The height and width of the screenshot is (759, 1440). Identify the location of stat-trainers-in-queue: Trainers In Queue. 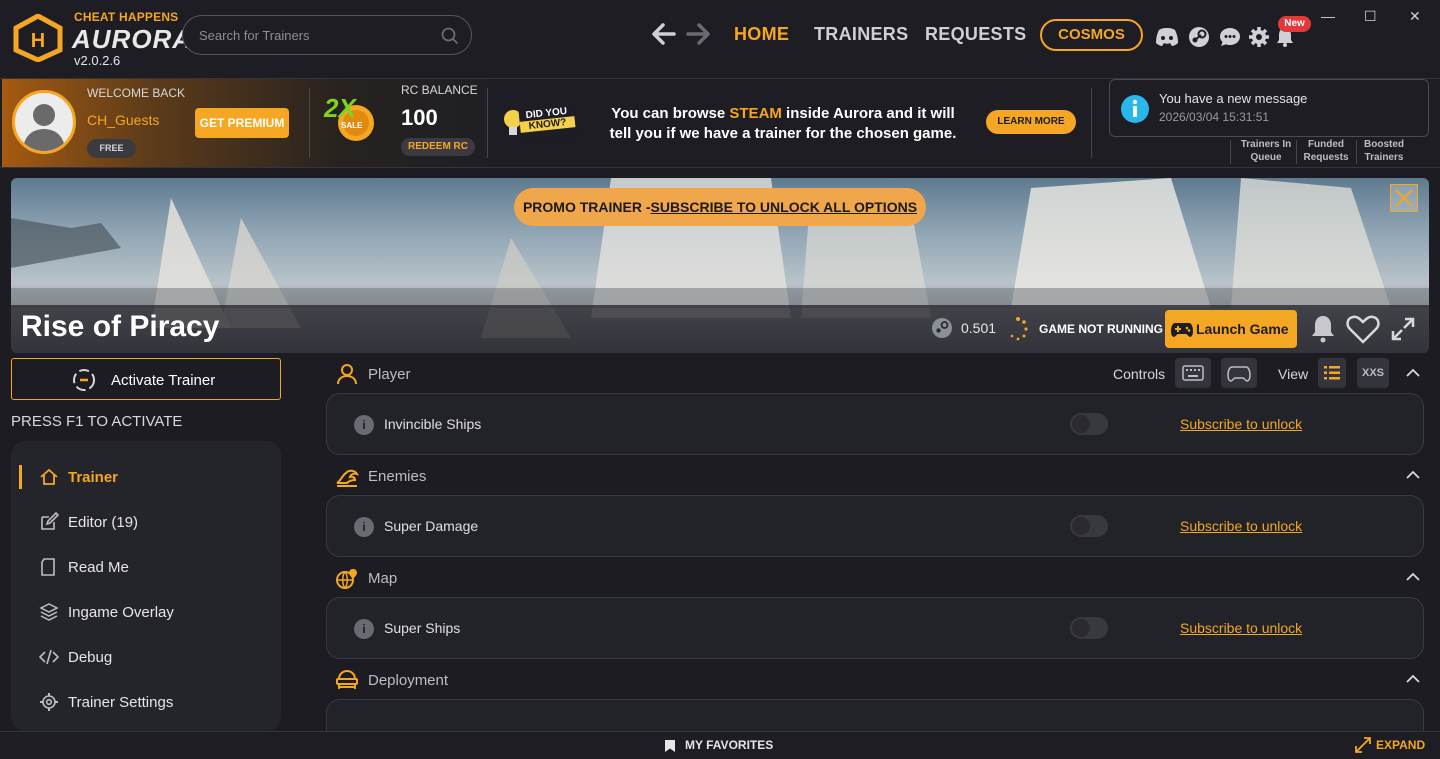
(1266, 151).